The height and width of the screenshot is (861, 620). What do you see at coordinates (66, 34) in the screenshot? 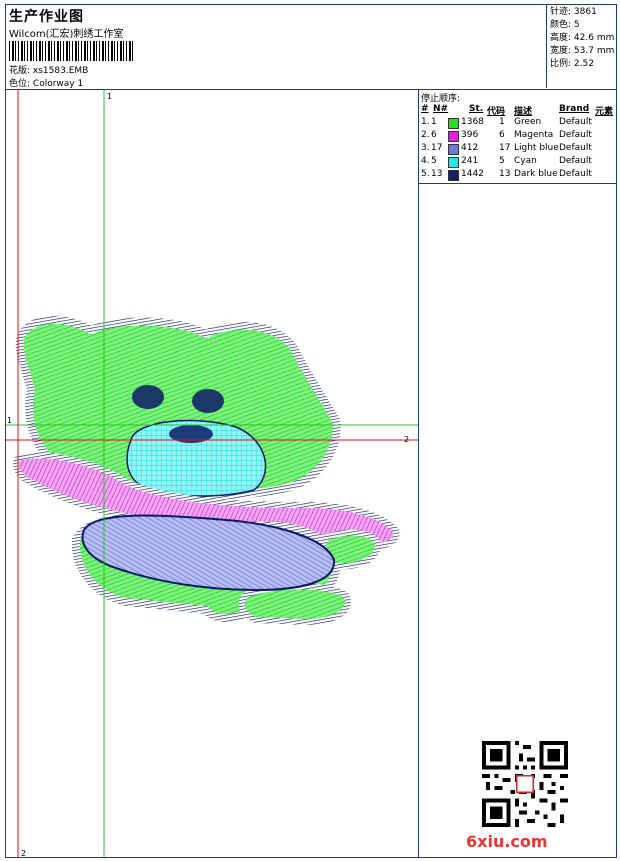
I see `studio-name: Wilcom(汇宏)刺绣工作室` at bounding box center [66, 34].